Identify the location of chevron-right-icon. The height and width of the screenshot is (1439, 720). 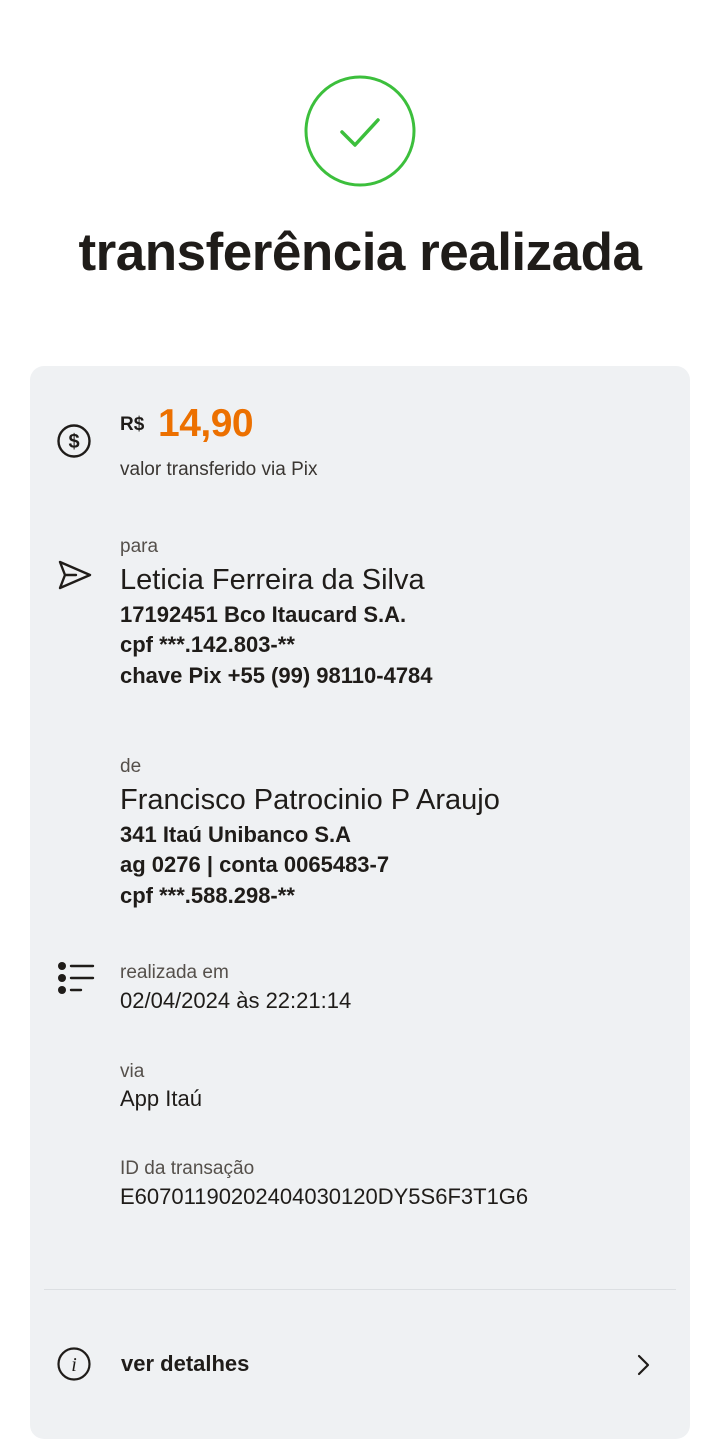
(643, 1365).